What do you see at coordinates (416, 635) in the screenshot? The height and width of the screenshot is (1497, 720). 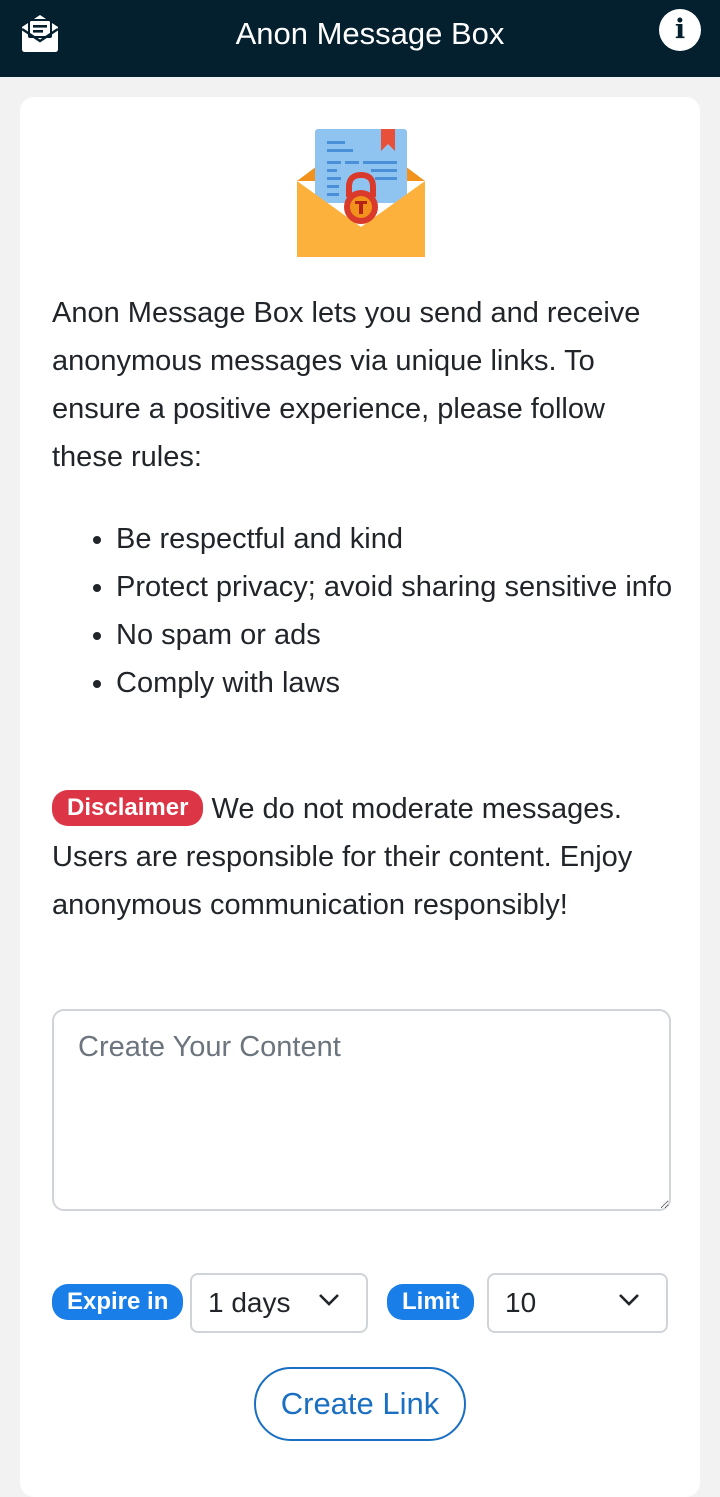 I see `rule-item: No spam or ads` at bounding box center [416, 635].